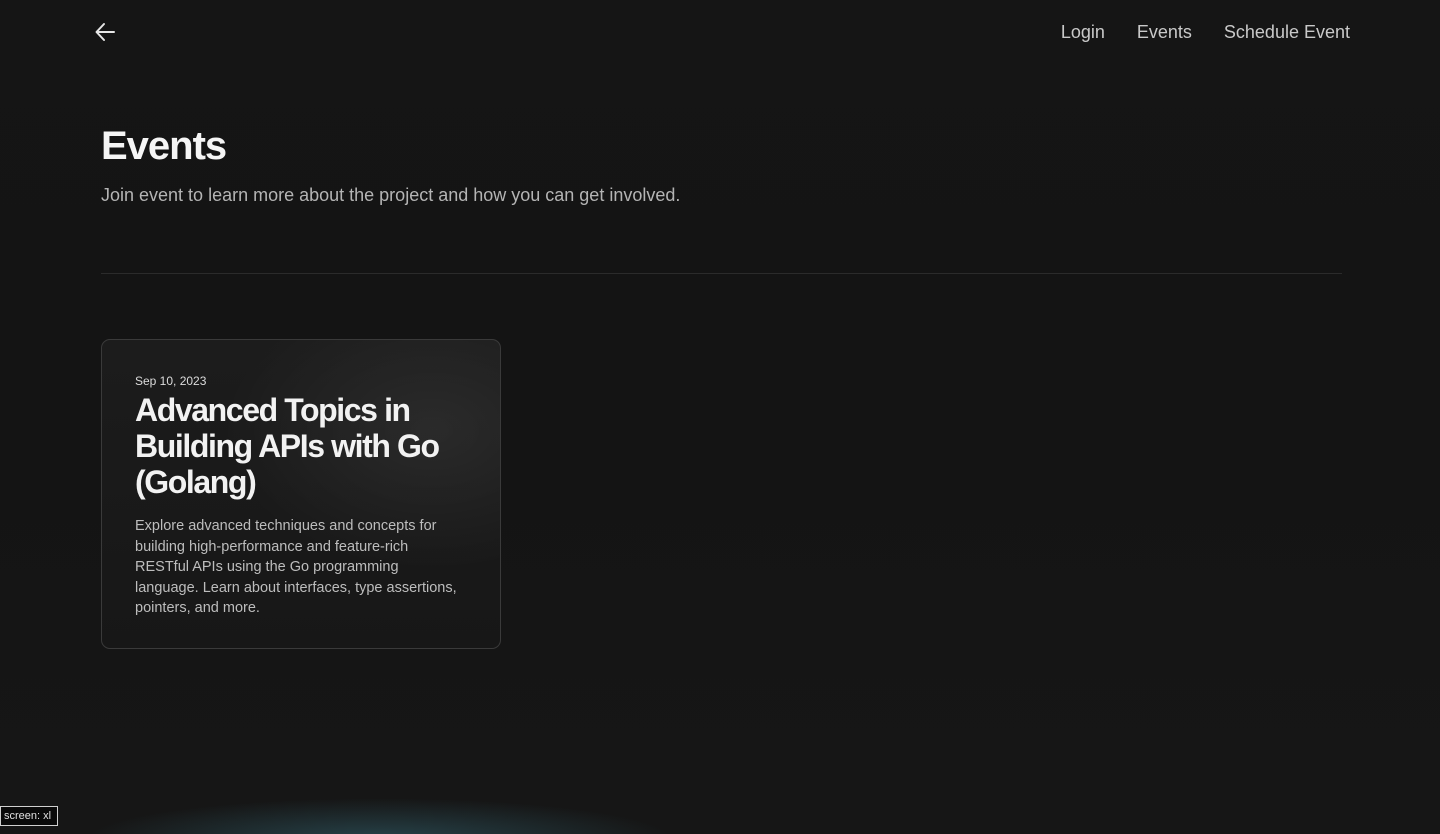  What do you see at coordinates (29, 816) in the screenshot?
I see `screen-size-indicator: screen: xl` at bounding box center [29, 816].